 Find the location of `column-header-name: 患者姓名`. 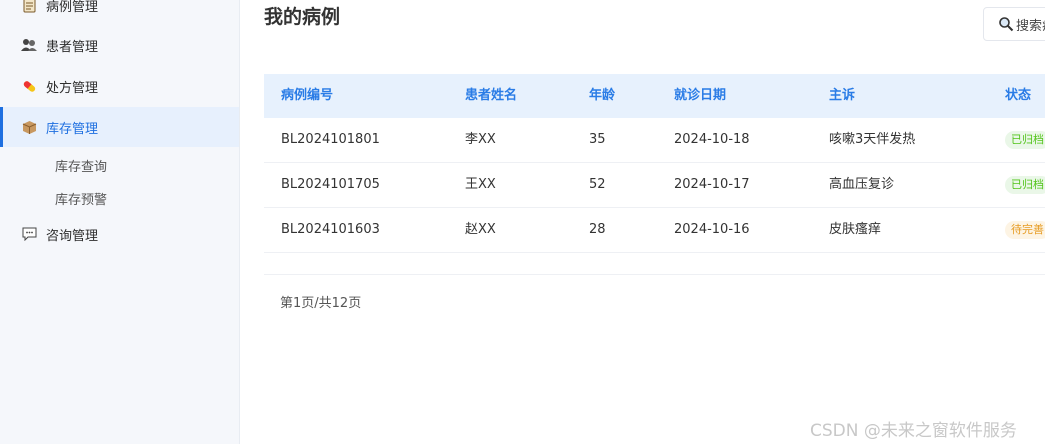

column-header-name: 患者姓名 is located at coordinates (491, 96).